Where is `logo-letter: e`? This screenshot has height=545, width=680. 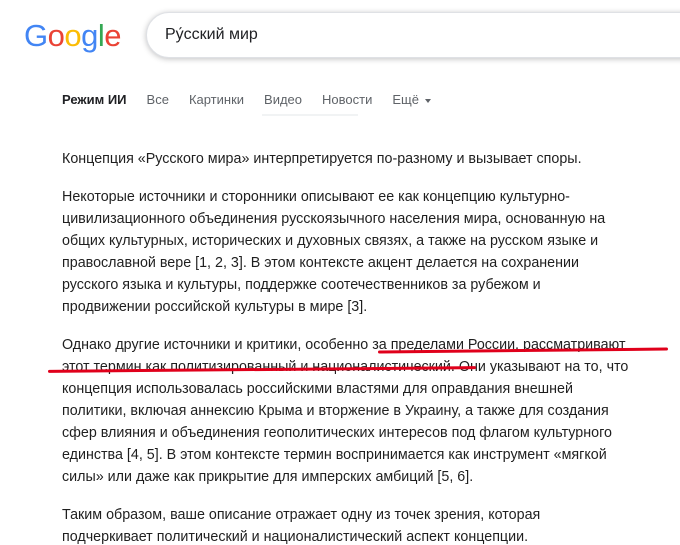 logo-letter: e is located at coordinates (113, 35).